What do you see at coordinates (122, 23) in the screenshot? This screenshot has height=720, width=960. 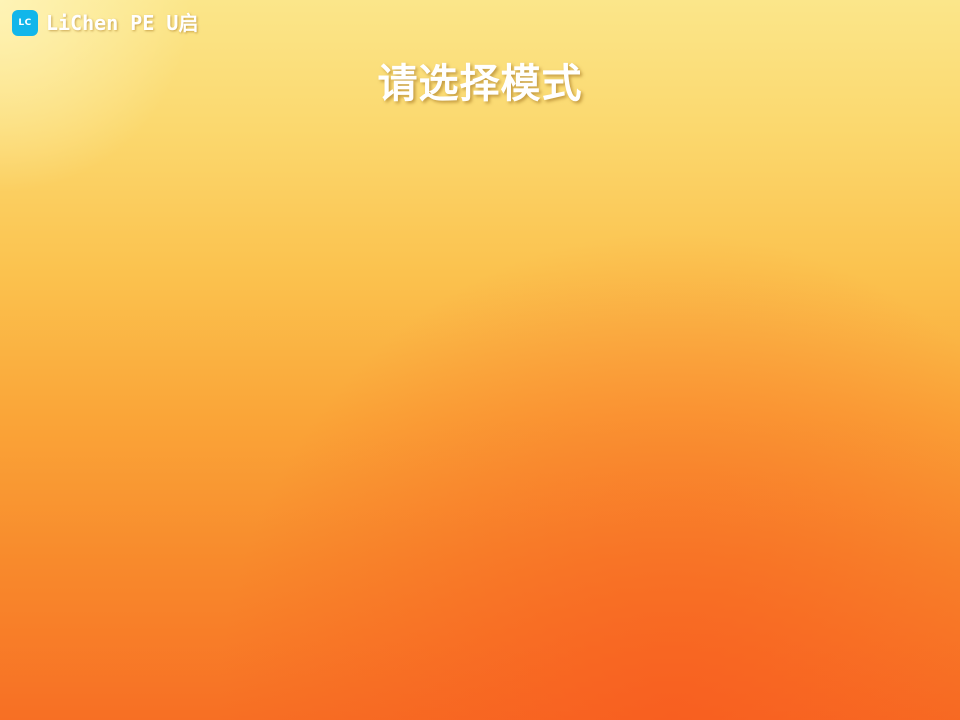 I see `app-name: LiChen PE U启` at bounding box center [122, 23].